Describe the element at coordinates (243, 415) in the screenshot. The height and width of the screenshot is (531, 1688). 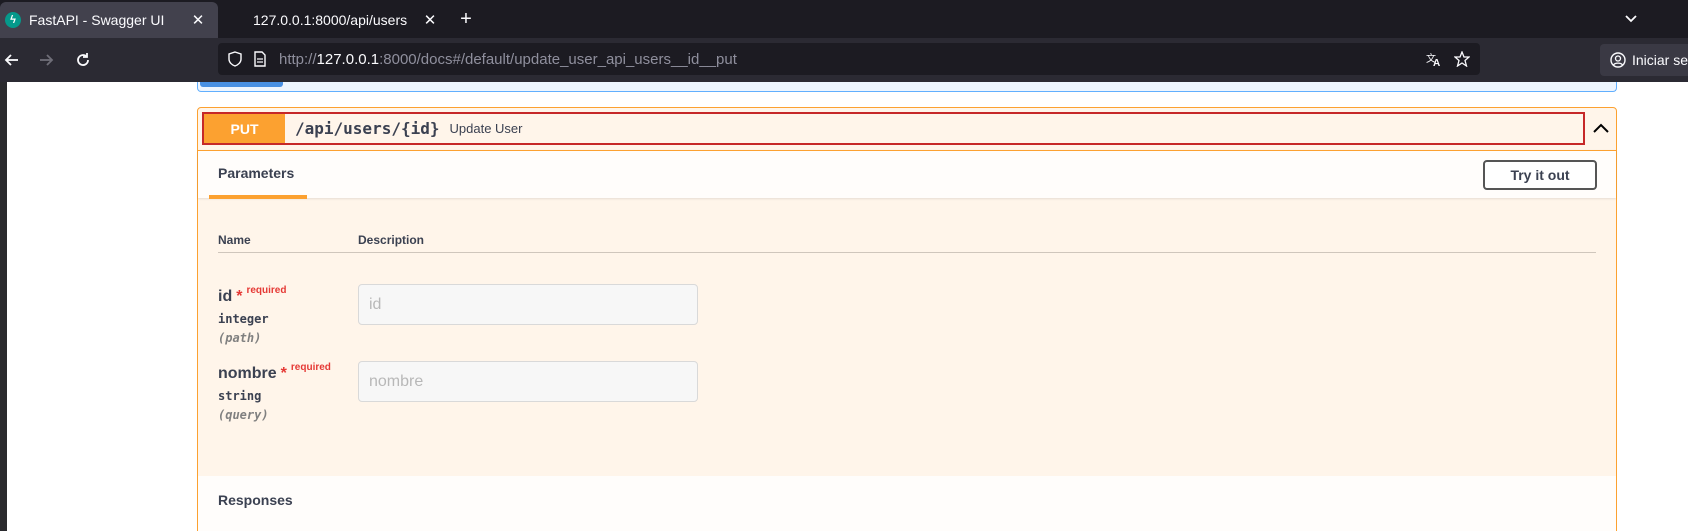
I see `parameter-location: (query)` at that location.